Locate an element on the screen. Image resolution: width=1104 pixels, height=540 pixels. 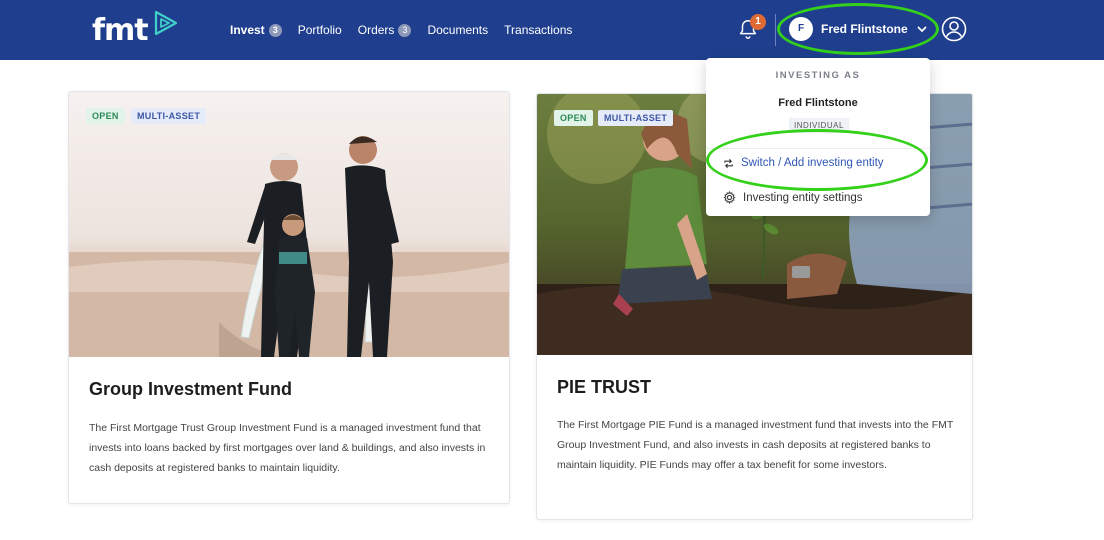
nav-invest: Invest 3 is located at coordinates (256, 30).